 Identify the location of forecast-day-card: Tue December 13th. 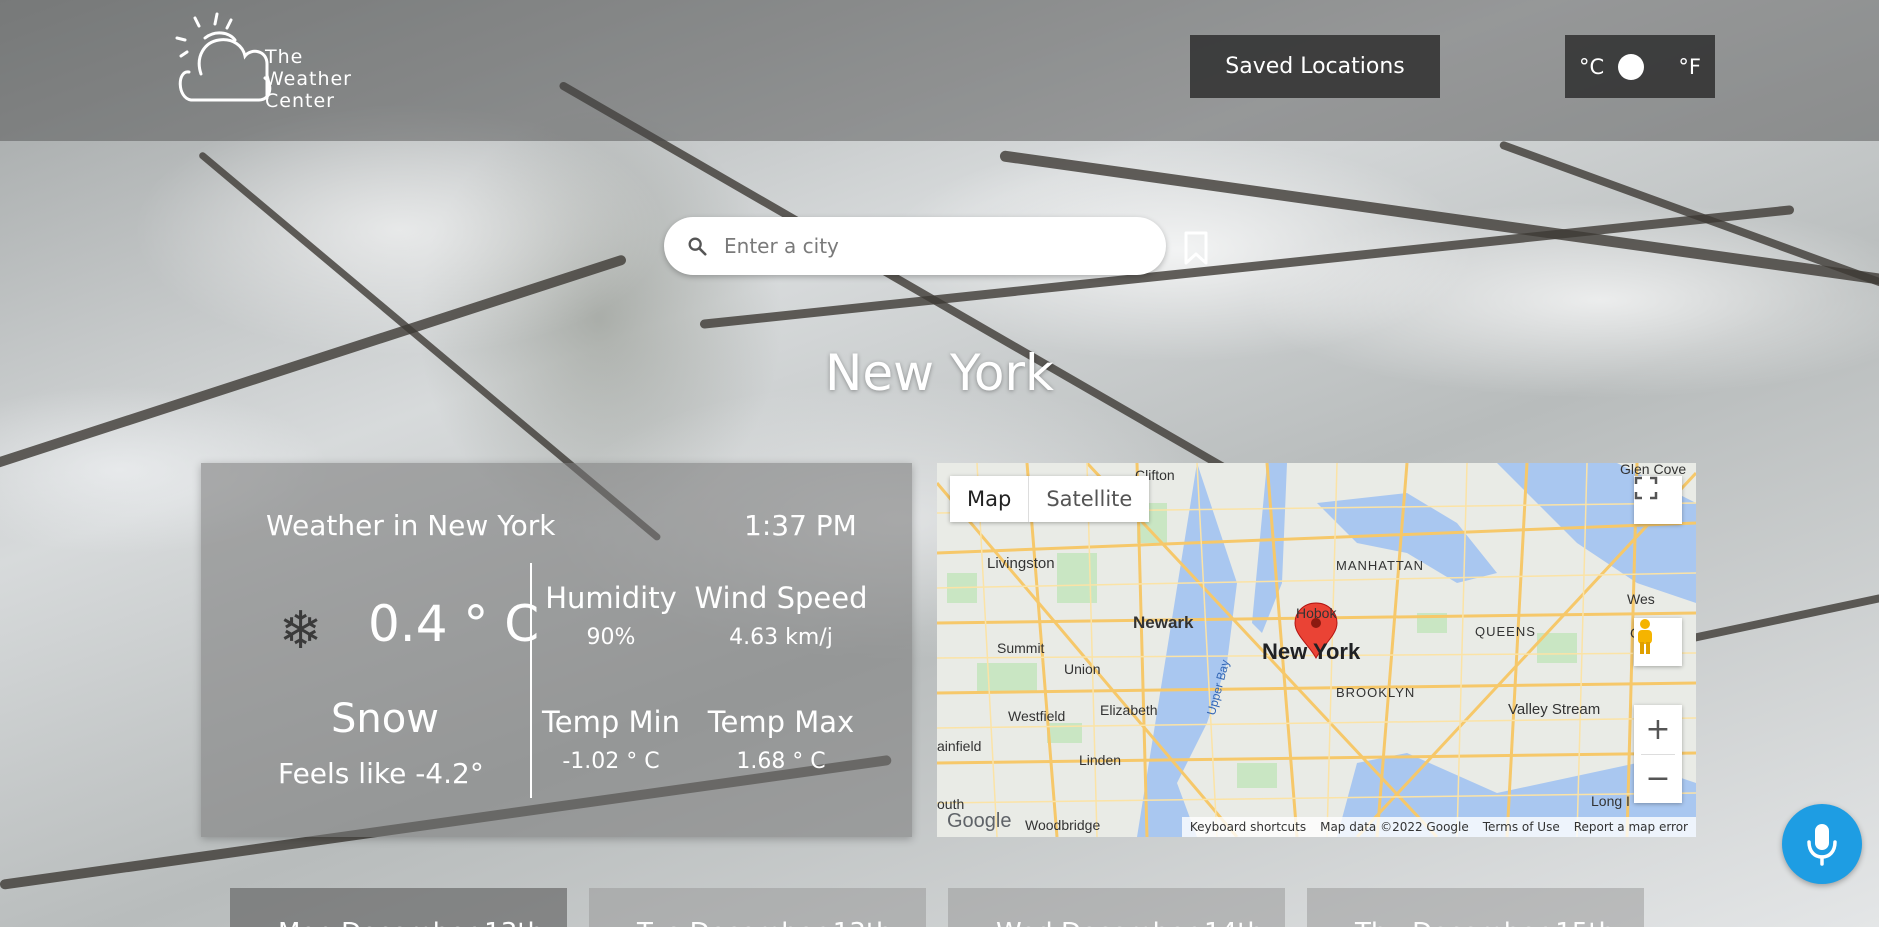
(757, 907).